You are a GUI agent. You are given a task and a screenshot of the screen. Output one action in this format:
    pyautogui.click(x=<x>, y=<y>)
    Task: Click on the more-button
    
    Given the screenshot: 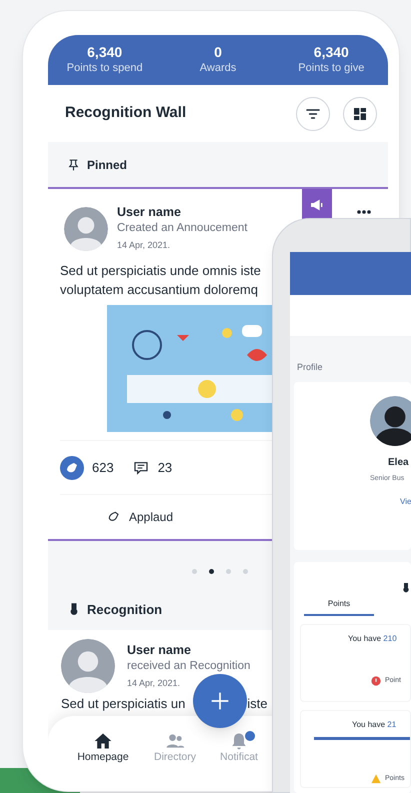 What is the action you would take?
    pyautogui.click(x=364, y=212)
    